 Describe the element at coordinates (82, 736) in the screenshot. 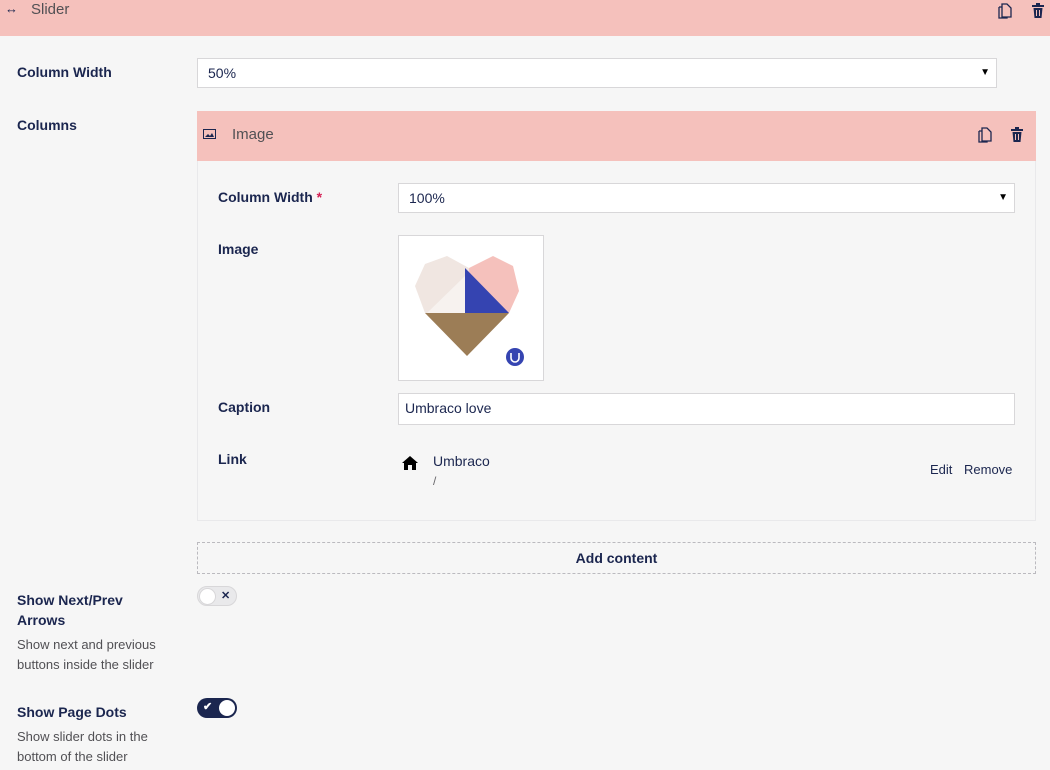

I see `dots-desc-line1: Show slider dots in the` at that location.